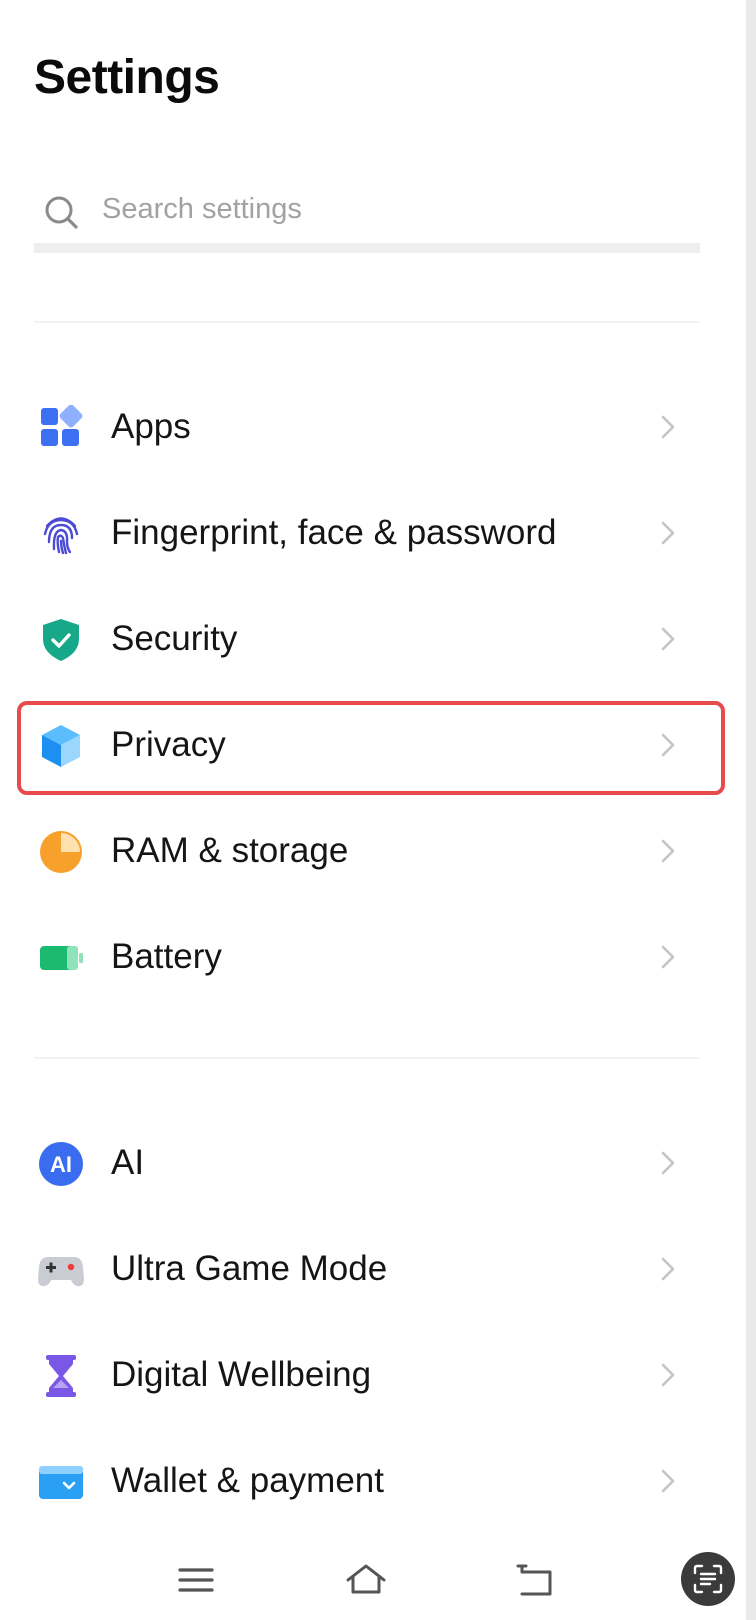 The height and width of the screenshot is (1620, 756). What do you see at coordinates (334, 532) in the screenshot?
I see `list-item-label: Fingerprint, face & password` at bounding box center [334, 532].